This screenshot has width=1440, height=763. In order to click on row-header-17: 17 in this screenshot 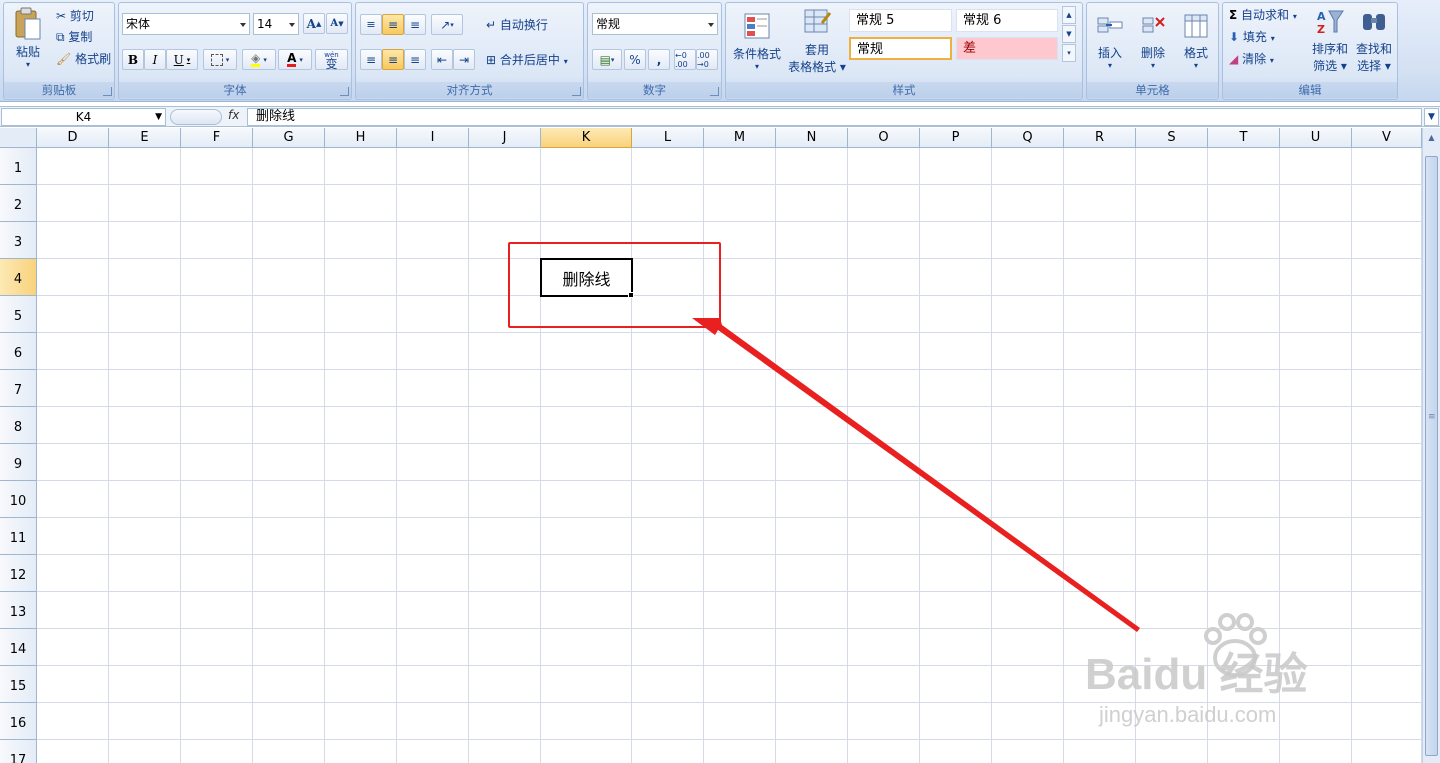, I will do `click(18, 751)`.